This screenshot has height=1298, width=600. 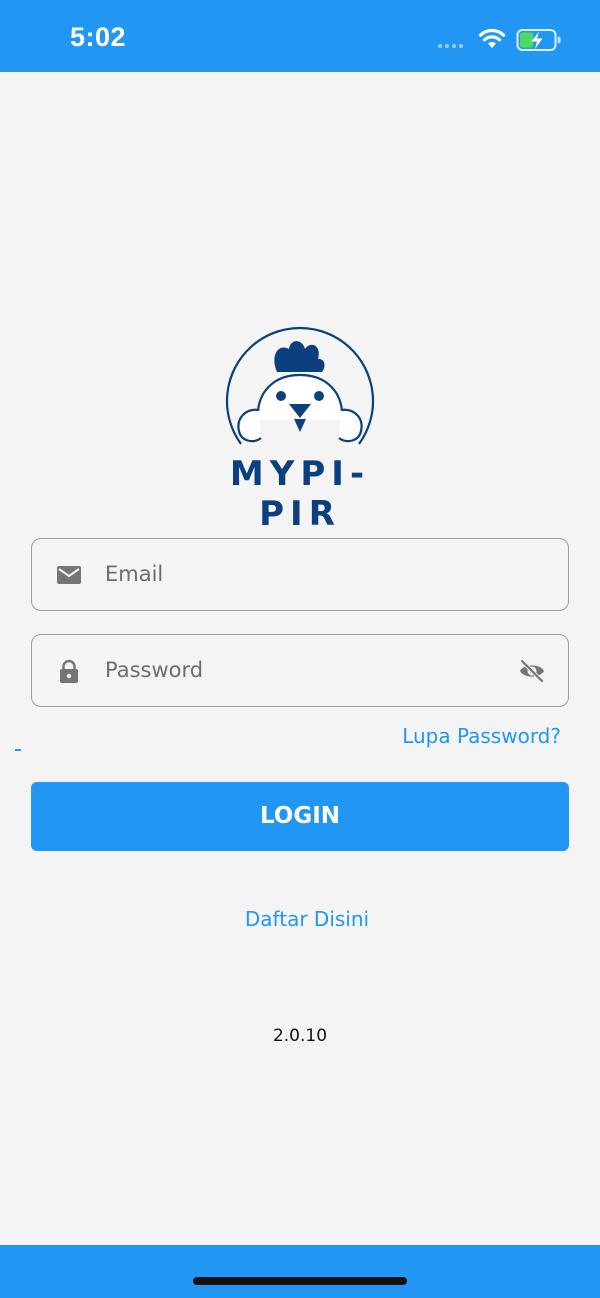 What do you see at coordinates (300, 385) in the screenshot?
I see `chicken-mascot-icon` at bounding box center [300, 385].